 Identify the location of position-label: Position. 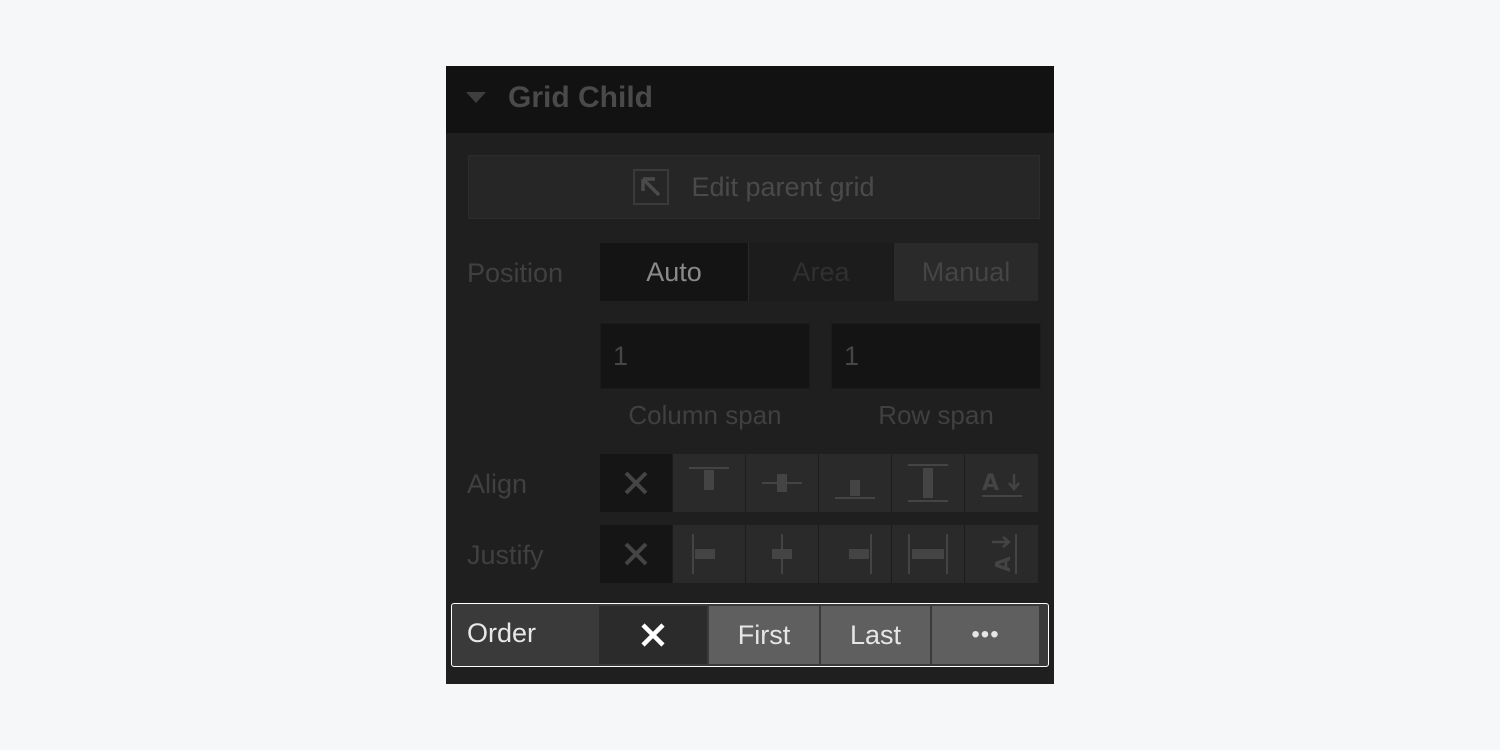
(515, 273).